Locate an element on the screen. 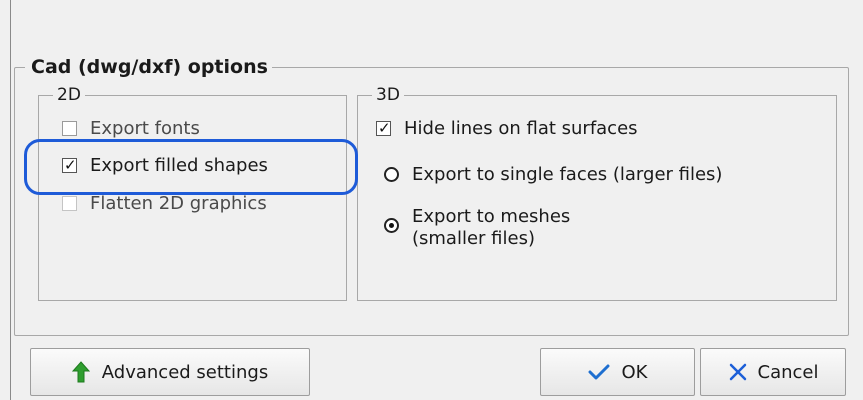 This screenshot has width=863, height=400. export-meshes-label: Export to meshes (smaller files) is located at coordinates (491, 228).